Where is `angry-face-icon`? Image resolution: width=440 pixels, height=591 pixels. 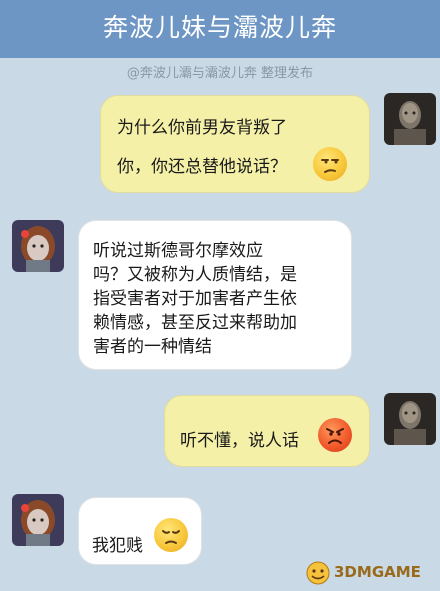 angry-face-icon is located at coordinates (335, 435).